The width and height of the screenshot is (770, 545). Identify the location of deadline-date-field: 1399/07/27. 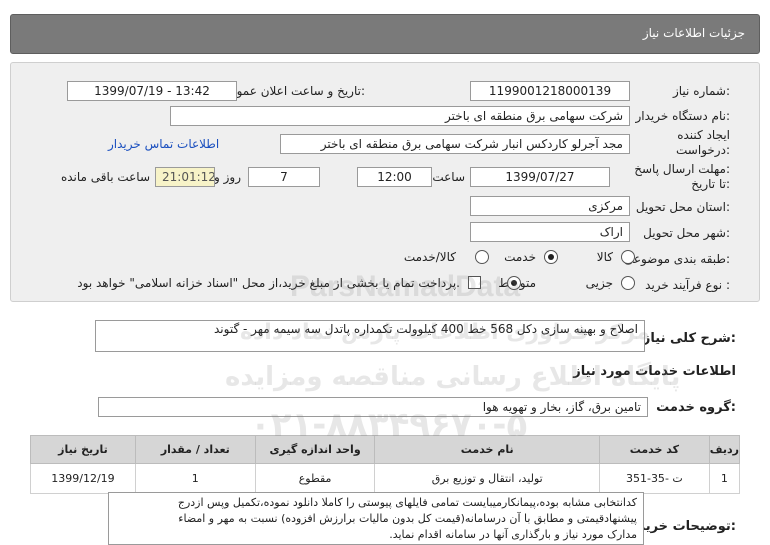
(540, 177).